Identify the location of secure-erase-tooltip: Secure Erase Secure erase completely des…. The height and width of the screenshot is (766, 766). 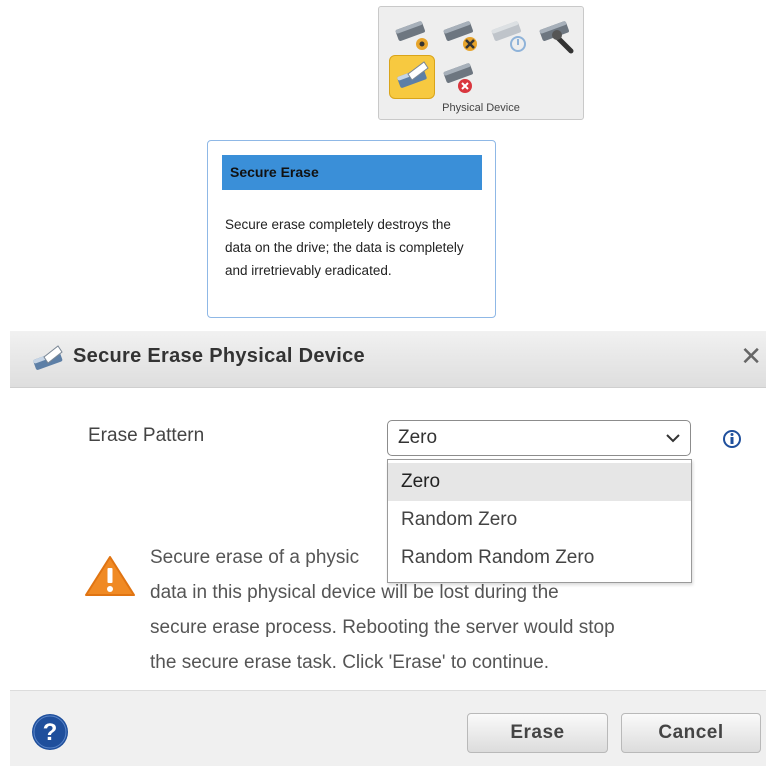
(351, 229).